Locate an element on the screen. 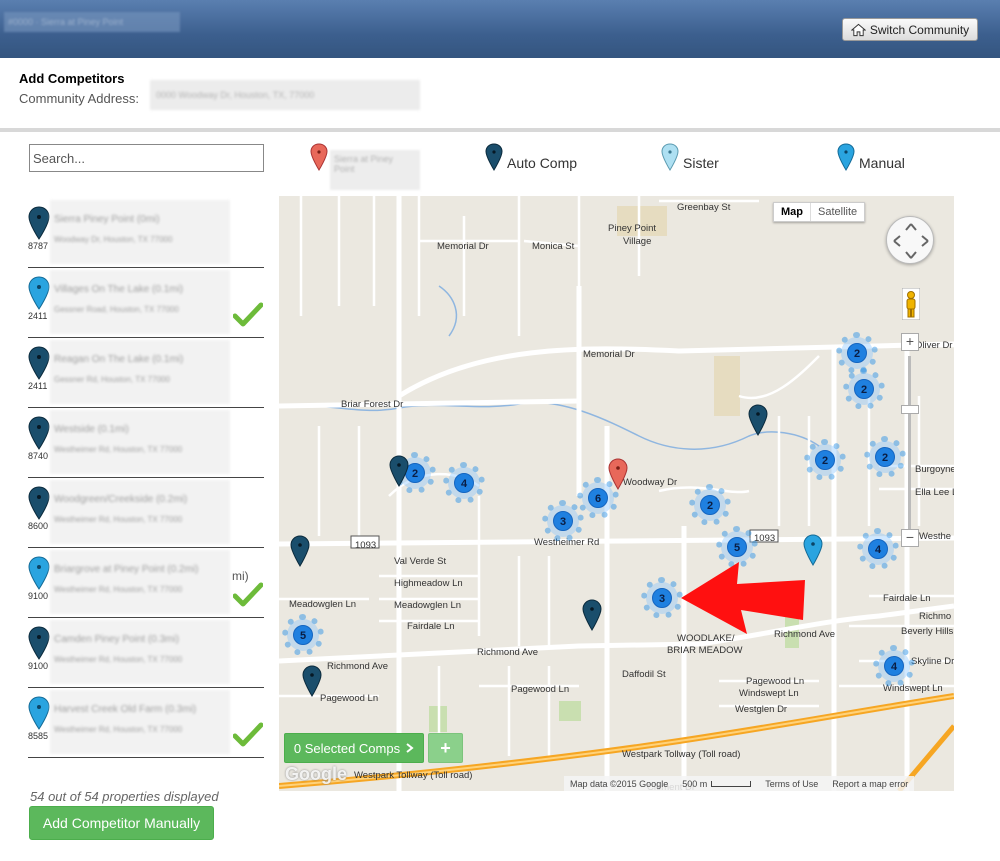  legend-sister: Sister is located at coordinates (690, 157).